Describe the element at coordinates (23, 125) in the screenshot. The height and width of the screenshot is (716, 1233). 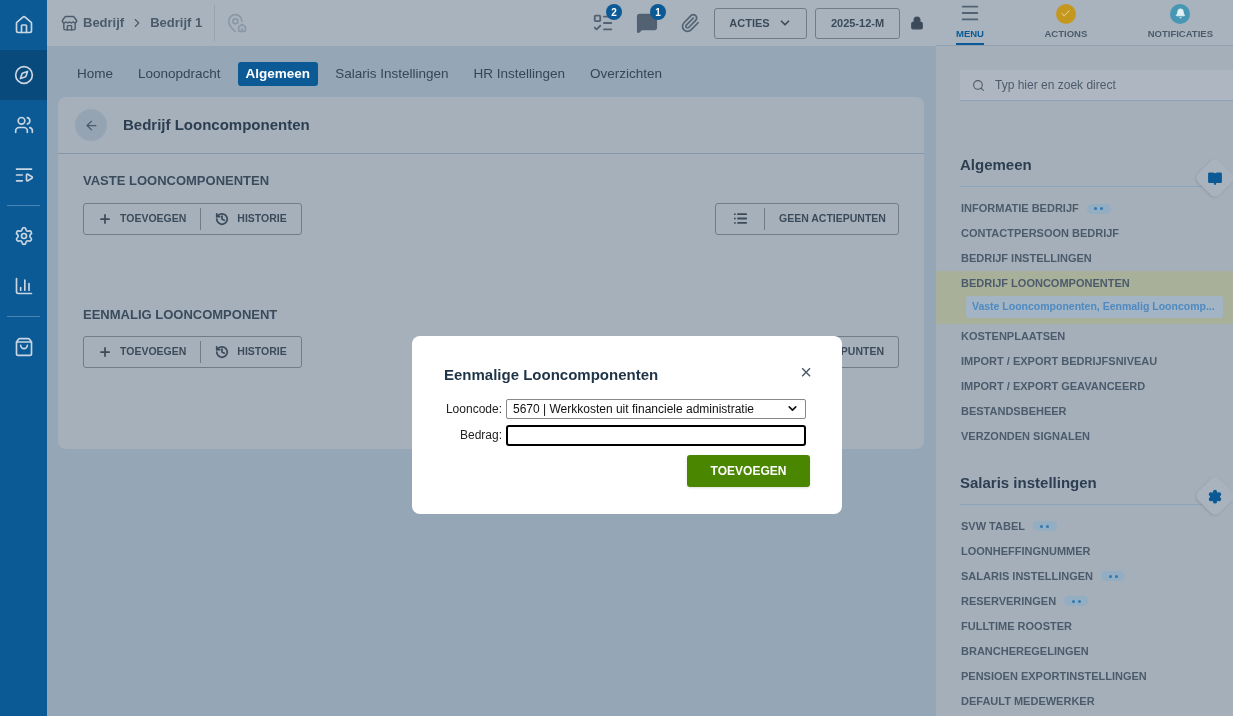
I see `users-icon` at that location.